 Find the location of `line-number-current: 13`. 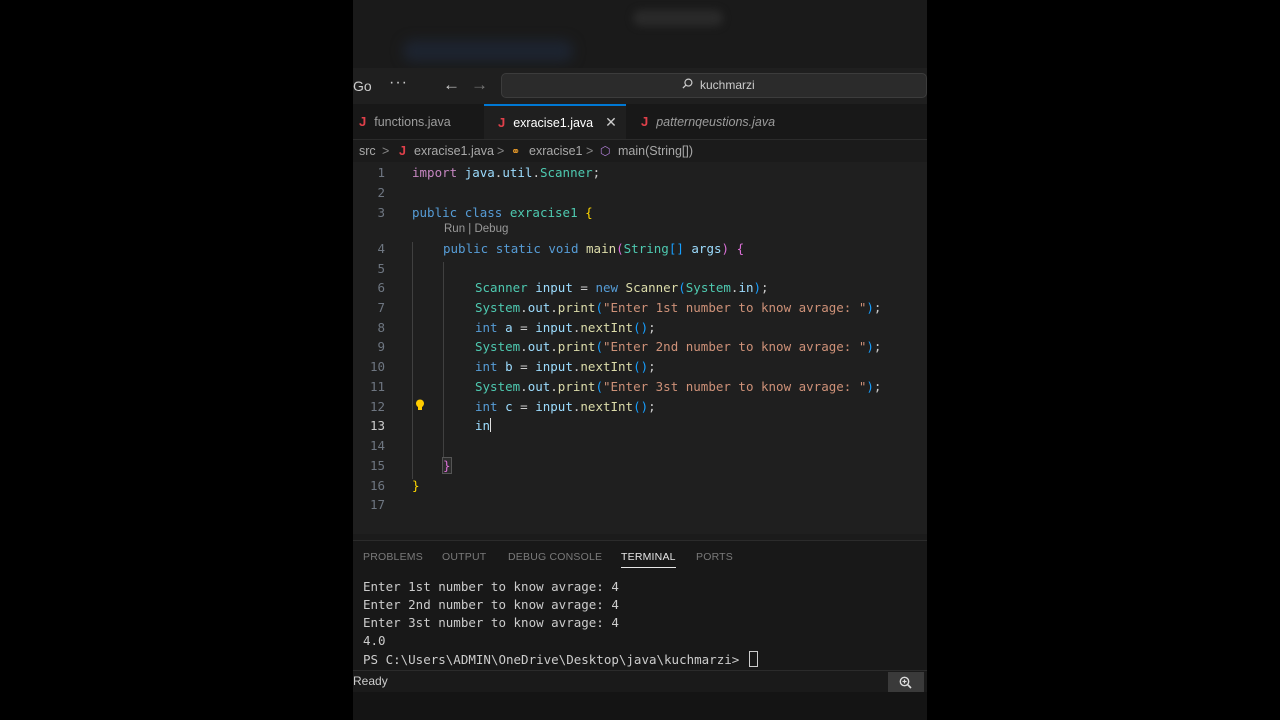

line-number-current: 13 is located at coordinates (377, 425).